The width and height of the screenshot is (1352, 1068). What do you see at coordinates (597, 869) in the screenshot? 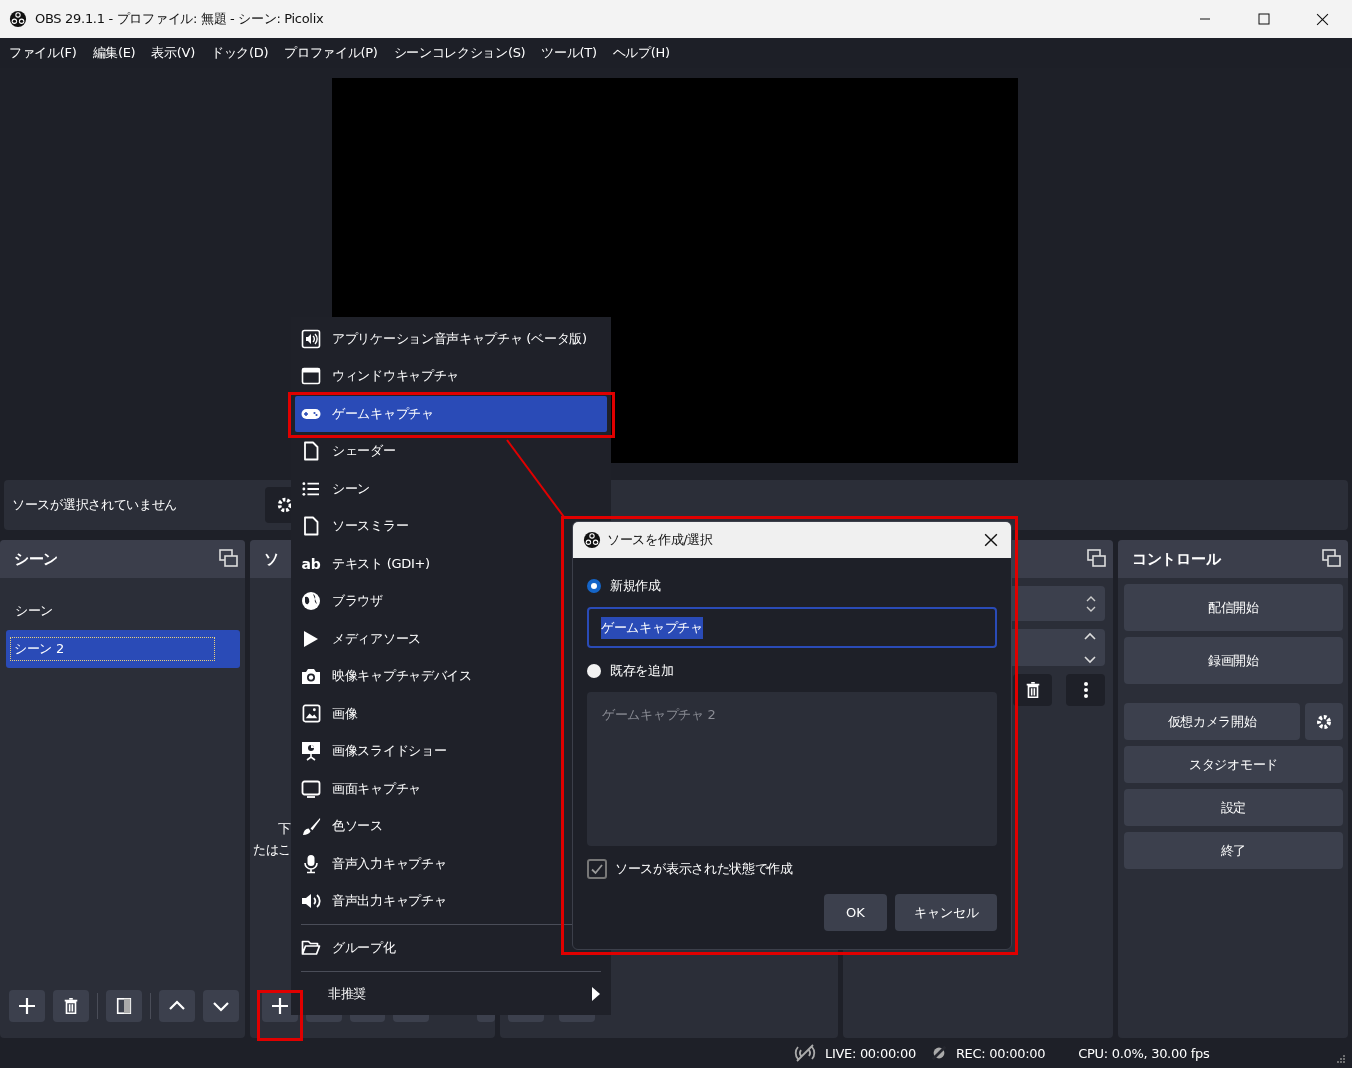
I see `checkbox` at bounding box center [597, 869].